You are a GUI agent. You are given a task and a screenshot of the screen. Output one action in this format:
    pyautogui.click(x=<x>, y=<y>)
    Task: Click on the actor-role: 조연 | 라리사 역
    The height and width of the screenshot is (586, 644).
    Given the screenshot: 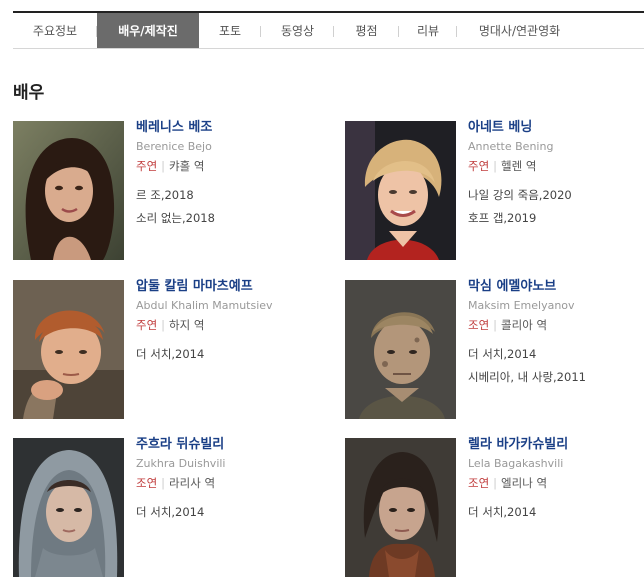 What is the action you would take?
    pyautogui.click(x=226, y=483)
    